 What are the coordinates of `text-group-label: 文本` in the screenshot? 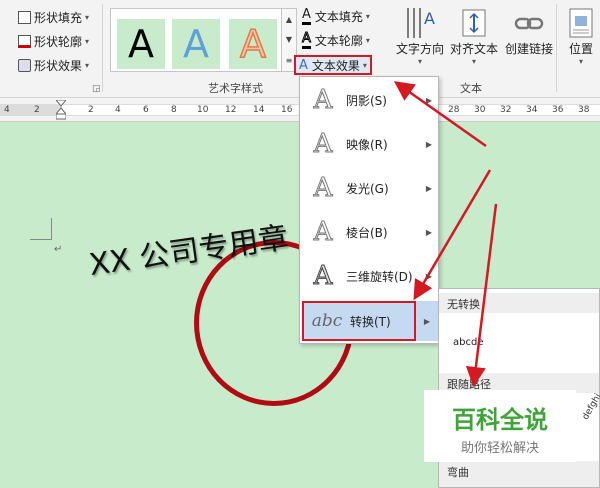 It's located at (471, 88).